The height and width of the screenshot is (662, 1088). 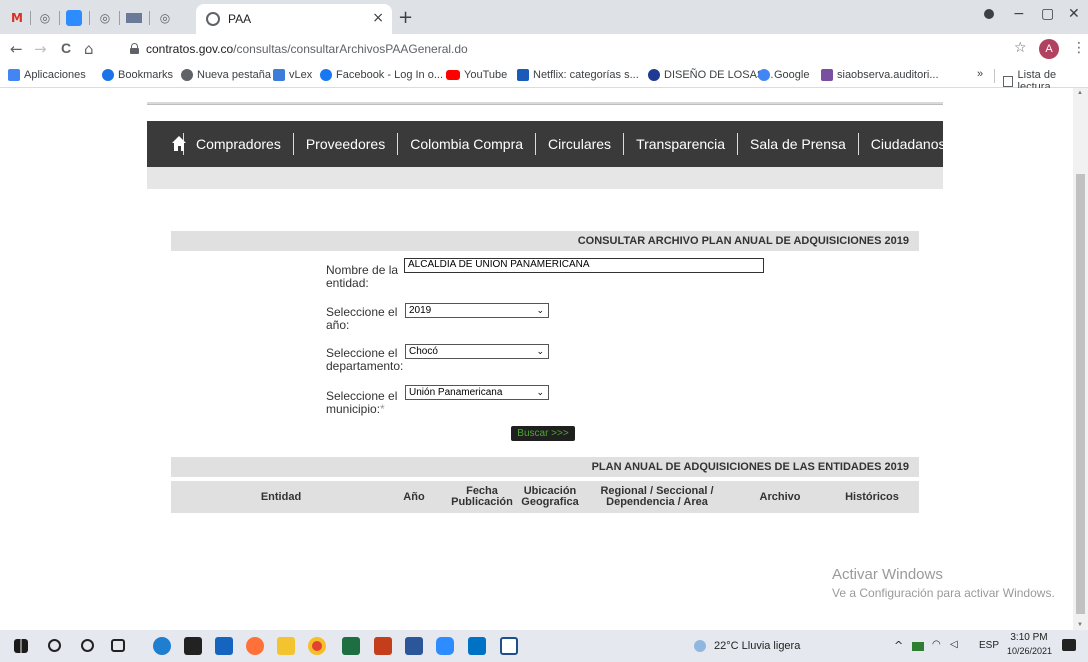 What do you see at coordinates (224, 646) in the screenshot?
I see `mail-icon` at bounding box center [224, 646].